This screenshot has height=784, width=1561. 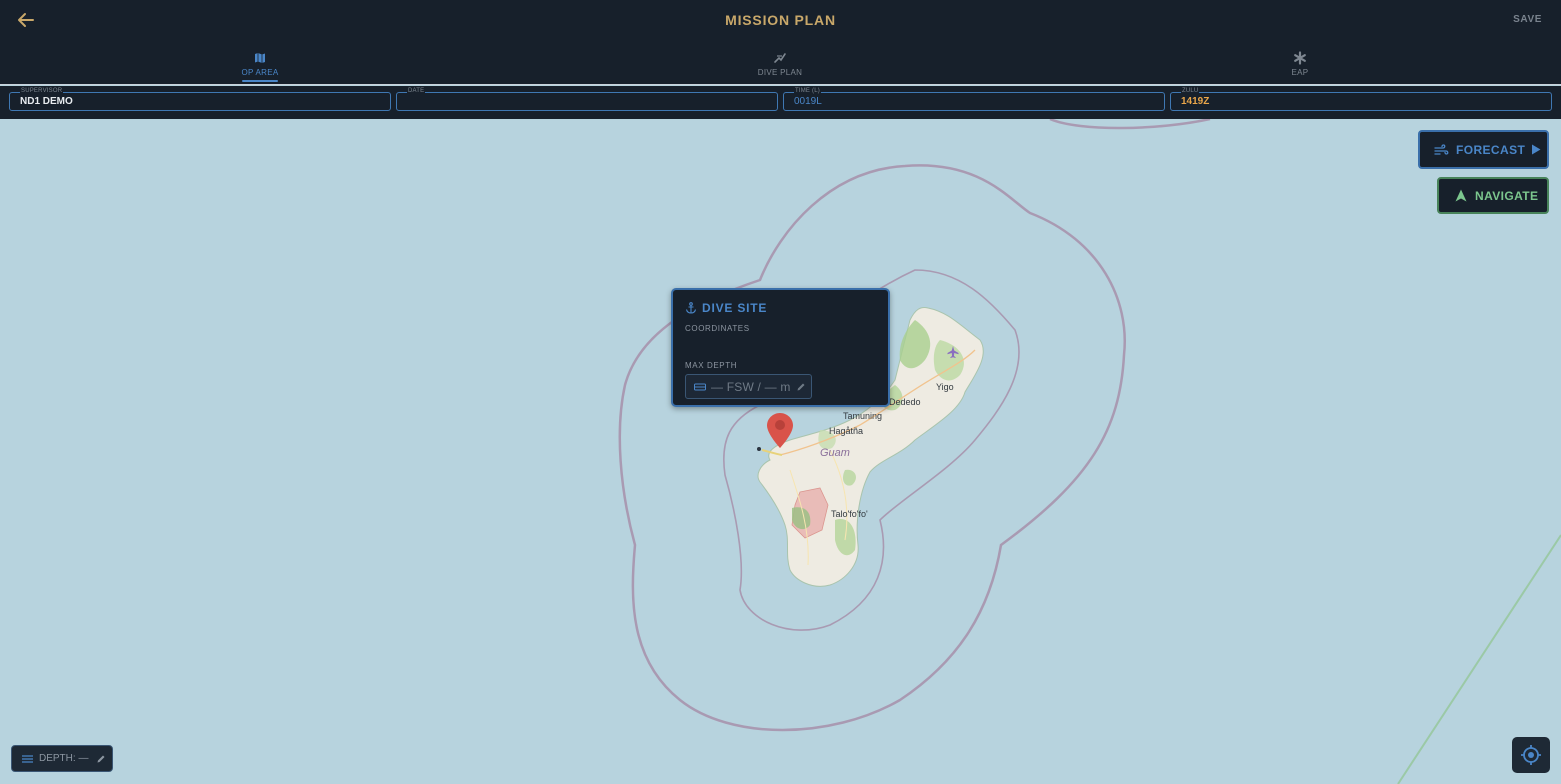 I want to click on play-icon, so click(x=1536, y=149).